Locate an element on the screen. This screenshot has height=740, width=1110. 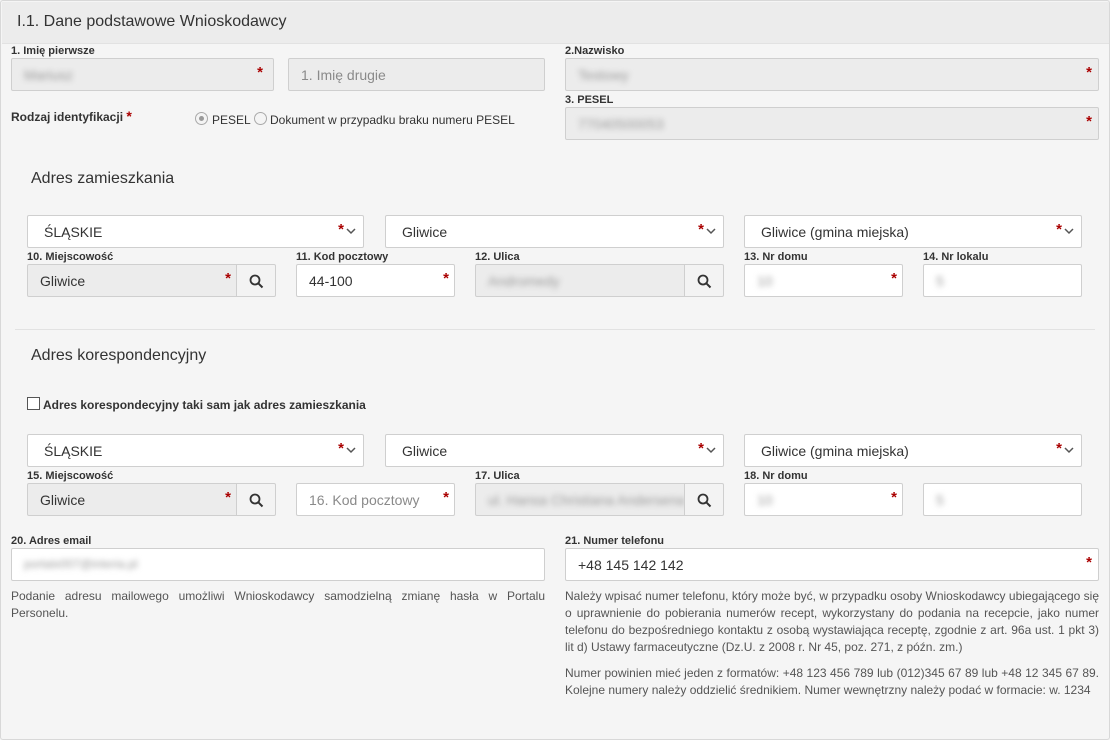
phone-value: +48 145 142 142 is located at coordinates (631, 565).